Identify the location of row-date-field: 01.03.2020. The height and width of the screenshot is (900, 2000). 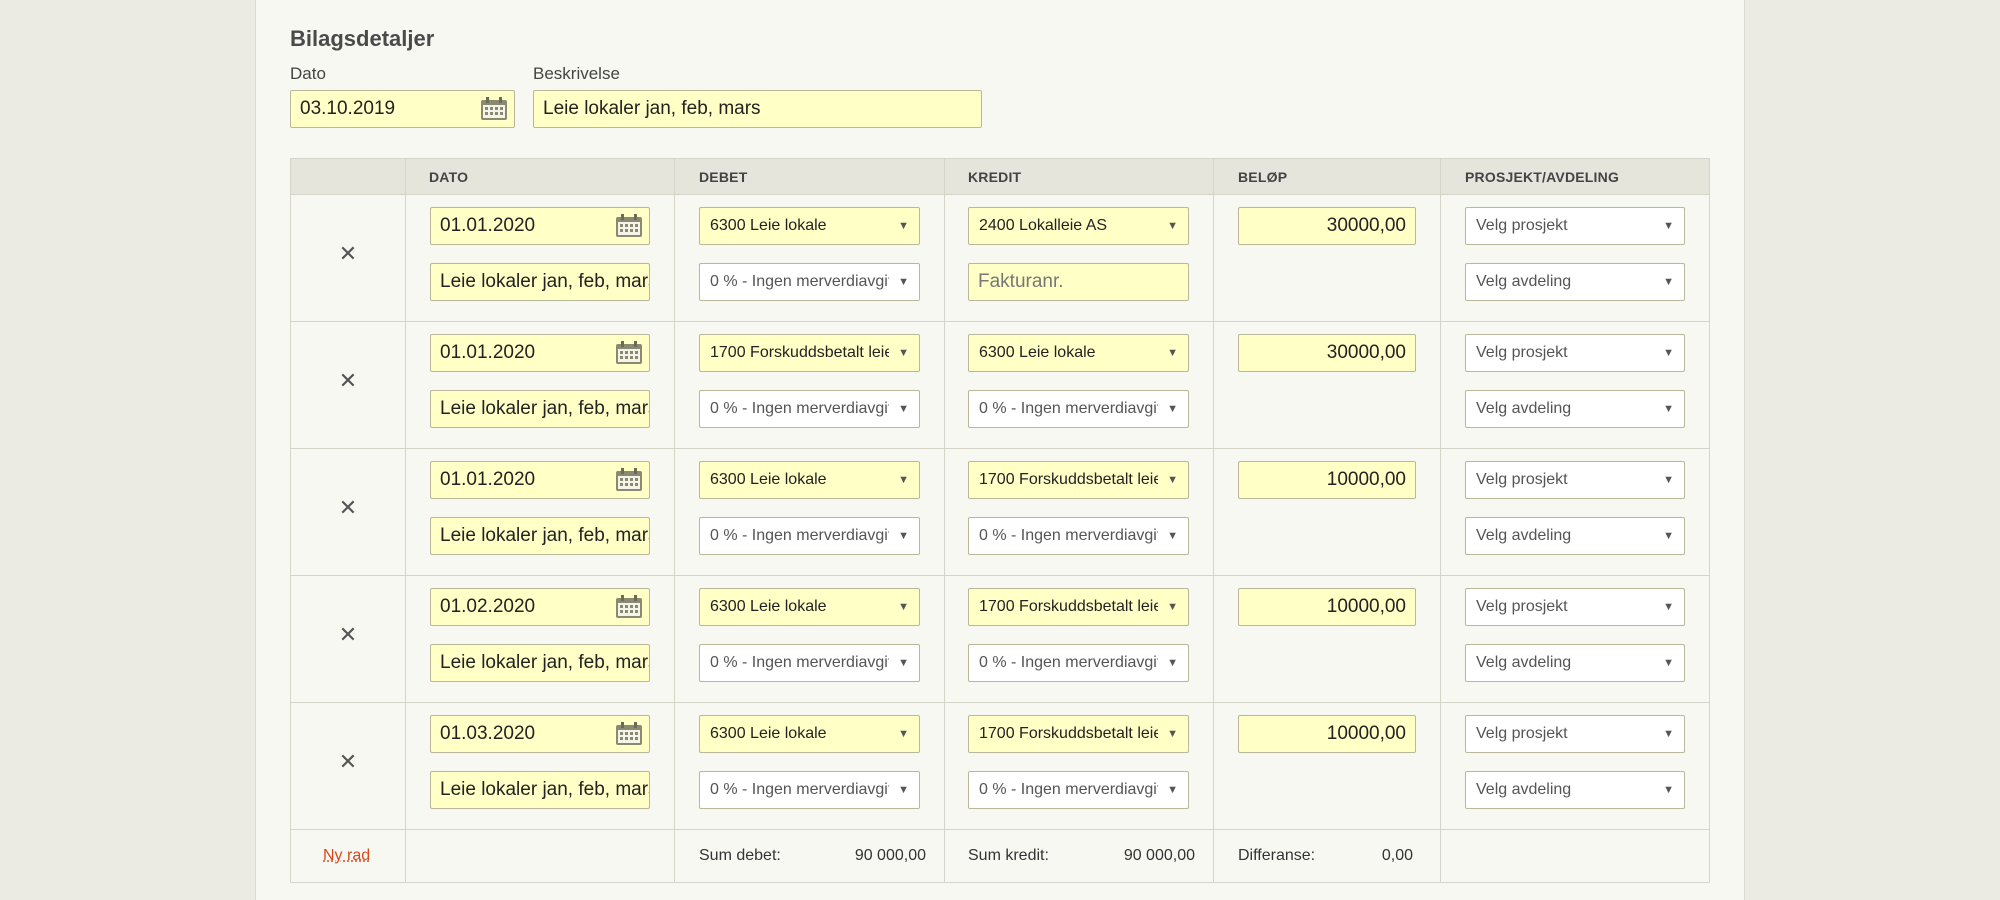
(540, 734).